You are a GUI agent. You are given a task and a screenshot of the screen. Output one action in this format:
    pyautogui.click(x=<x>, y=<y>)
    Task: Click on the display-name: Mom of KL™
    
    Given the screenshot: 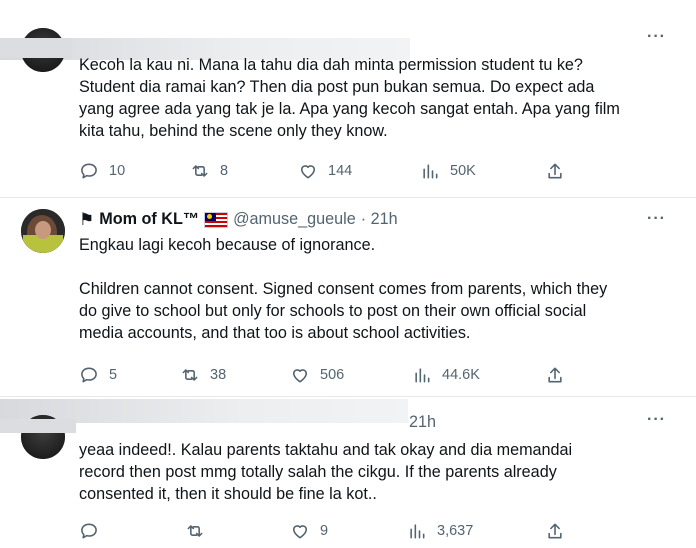 What is the action you would take?
    pyautogui.click(x=149, y=219)
    